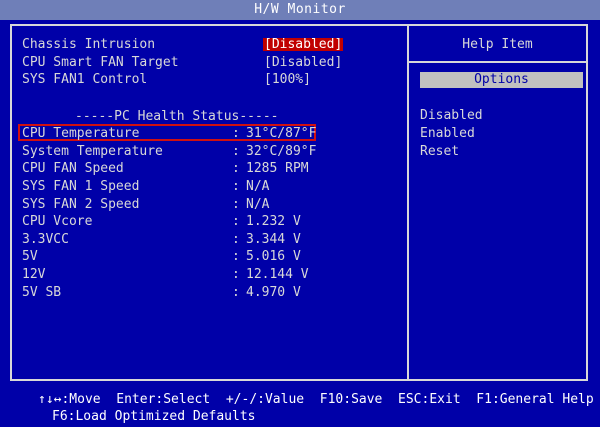  Describe the element at coordinates (172, 294) in the screenshot. I see `health-row-5v-sb: 5V SB : 4.970 V` at that location.